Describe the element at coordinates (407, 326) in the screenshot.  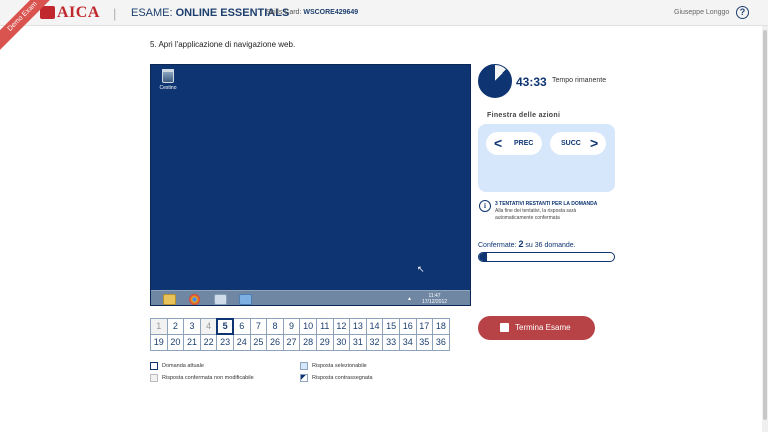
I see `question-cell-16: 16` at that location.